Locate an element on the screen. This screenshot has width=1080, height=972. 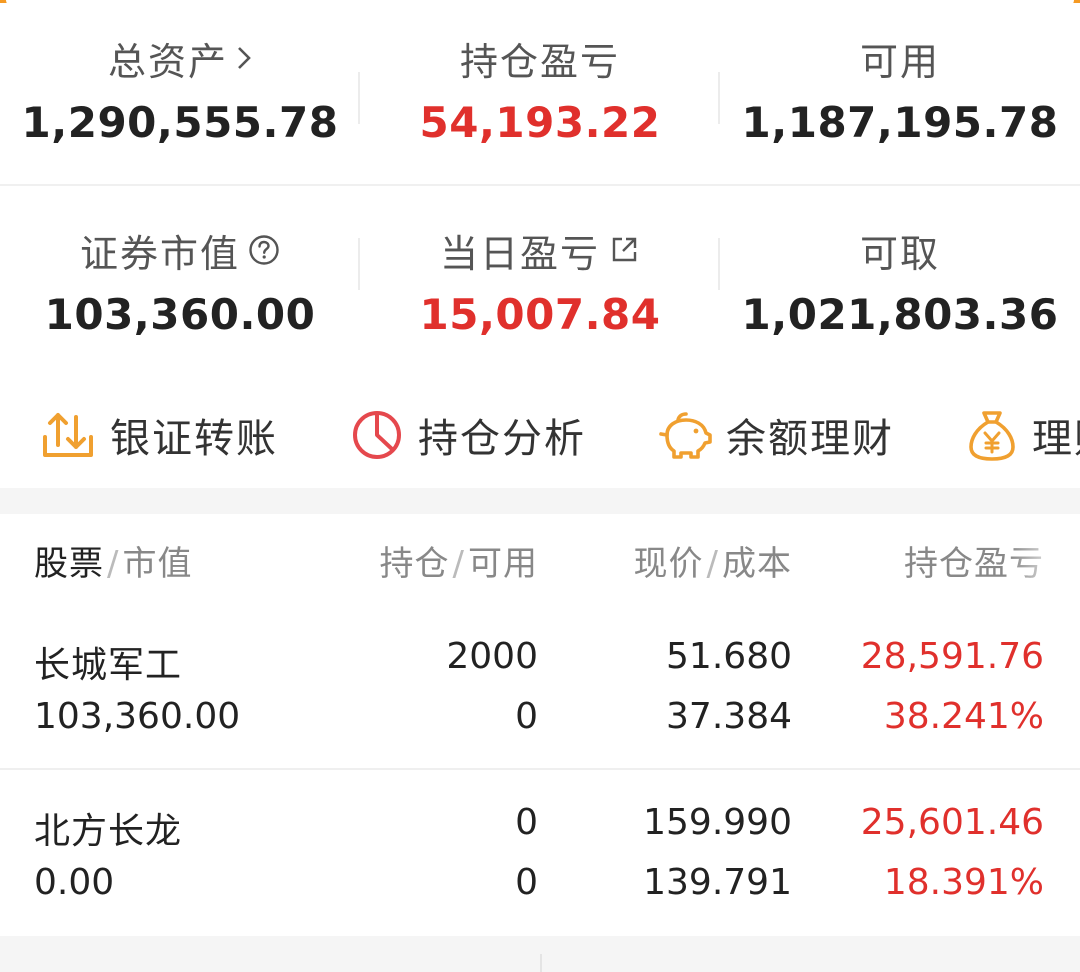
stock-position: 0 is located at coordinates (526, 822).